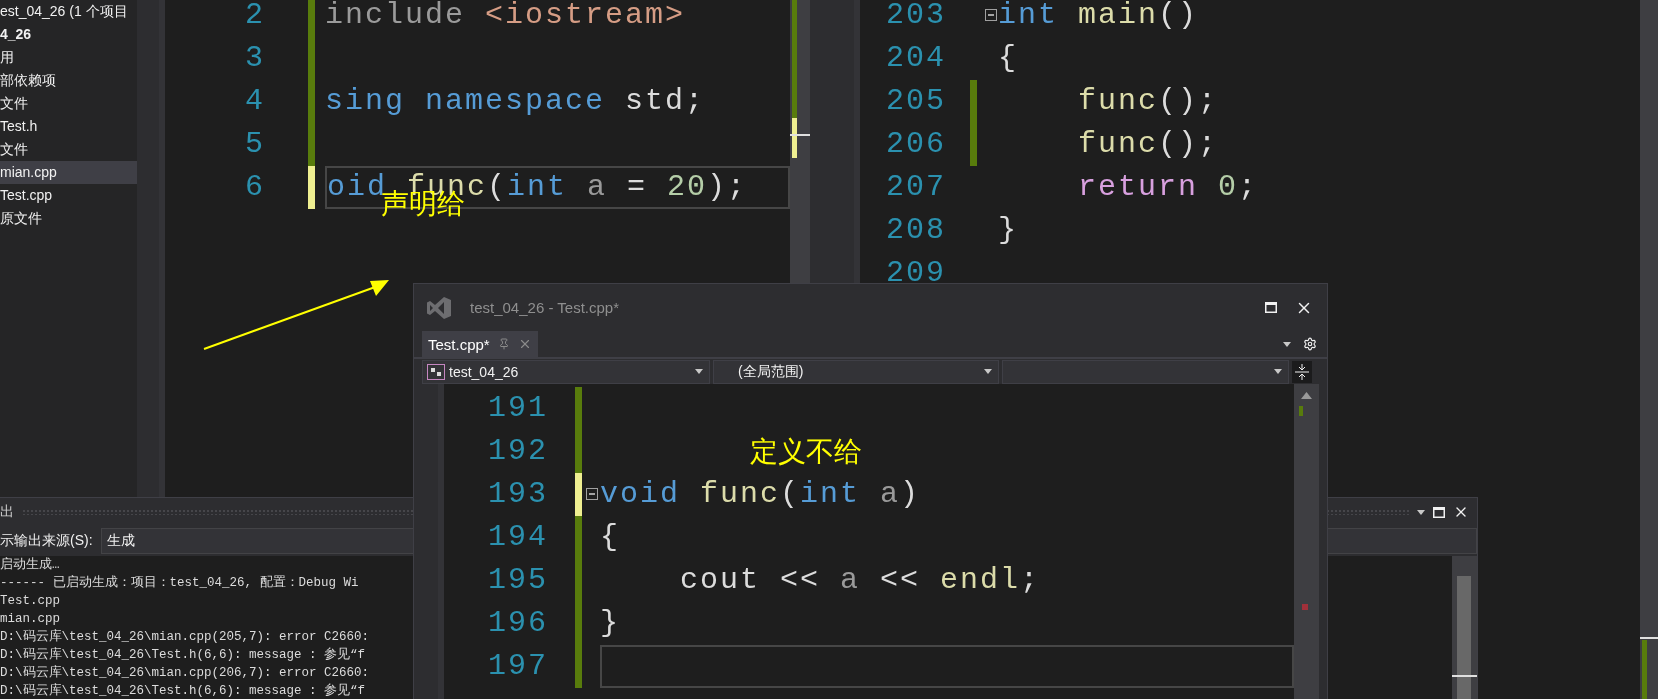 This screenshot has width=1658, height=699. I want to click on window-logo-icon, so click(439, 307).